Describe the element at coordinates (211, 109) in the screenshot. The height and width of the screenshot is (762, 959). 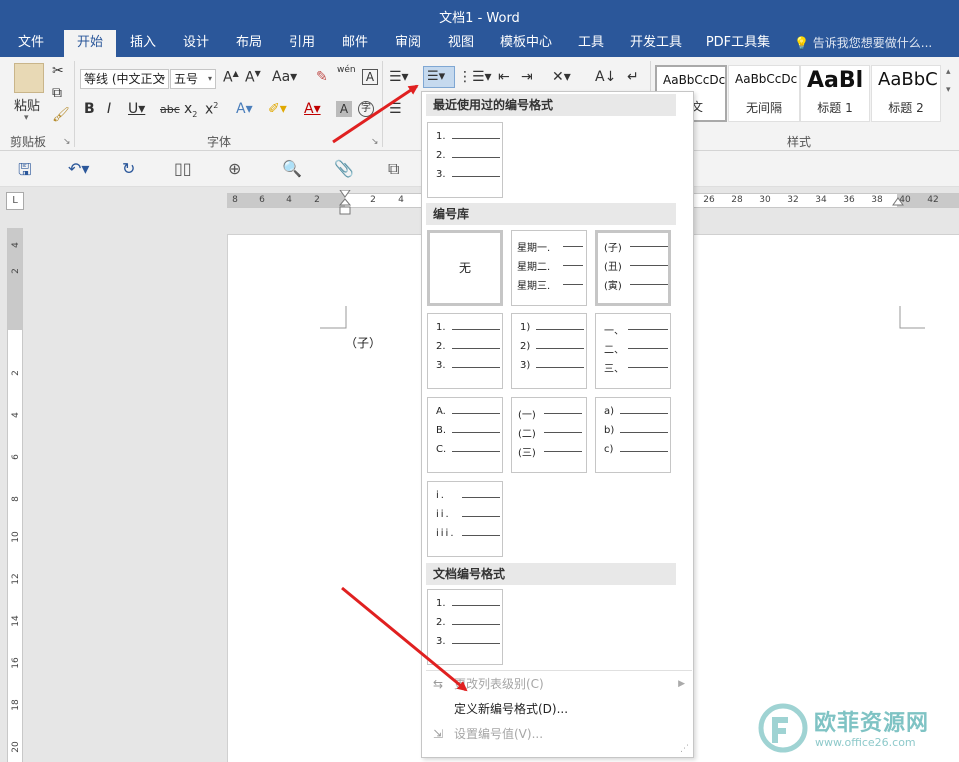
I see `superscript-icon: x2` at that location.